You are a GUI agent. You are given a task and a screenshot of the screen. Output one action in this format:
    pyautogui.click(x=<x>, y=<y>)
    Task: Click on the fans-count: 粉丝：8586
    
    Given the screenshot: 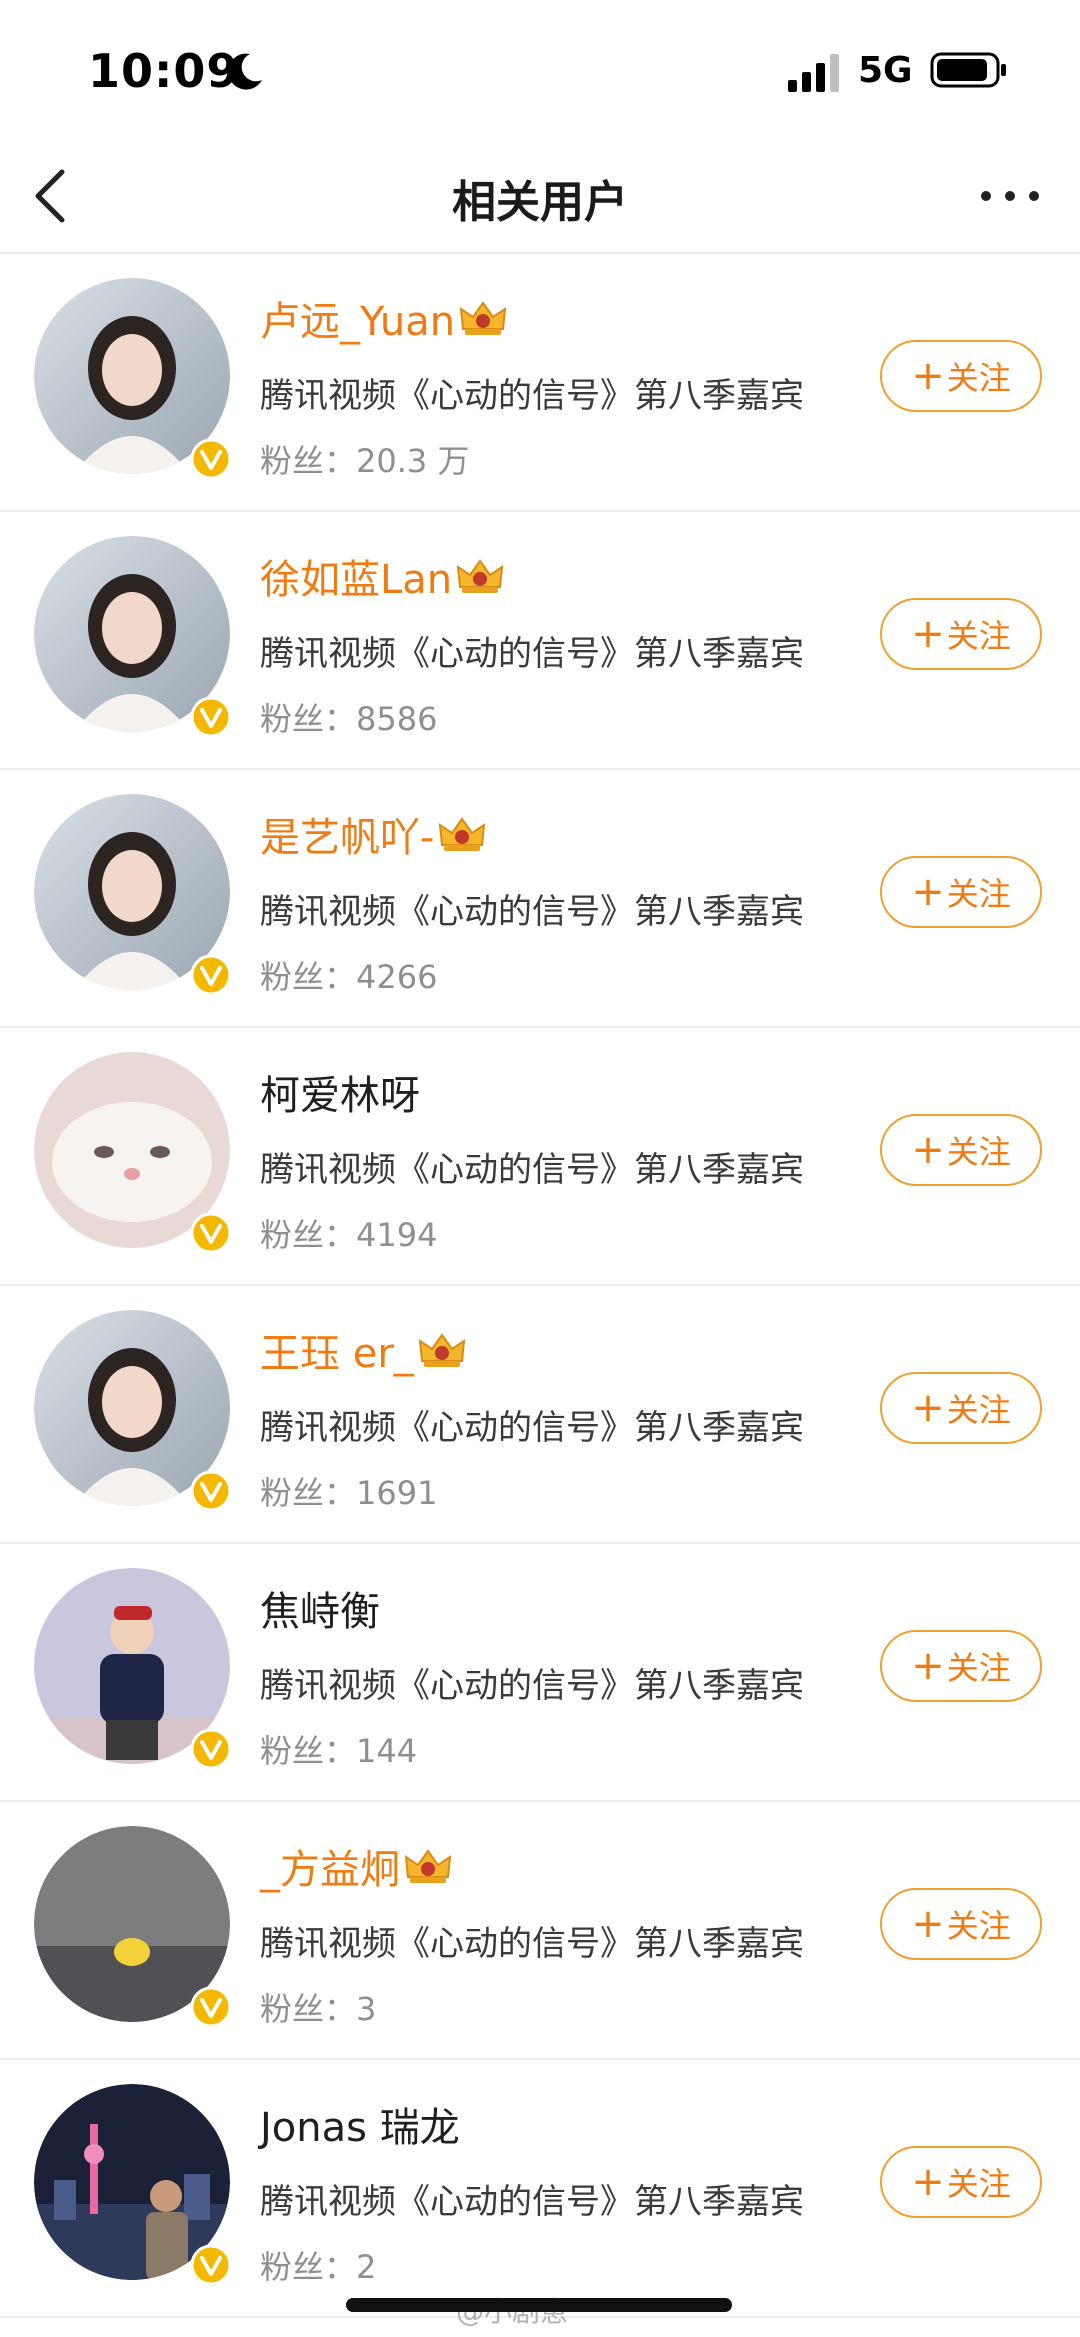 What is the action you would take?
    pyautogui.click(x=348, y=717)
    